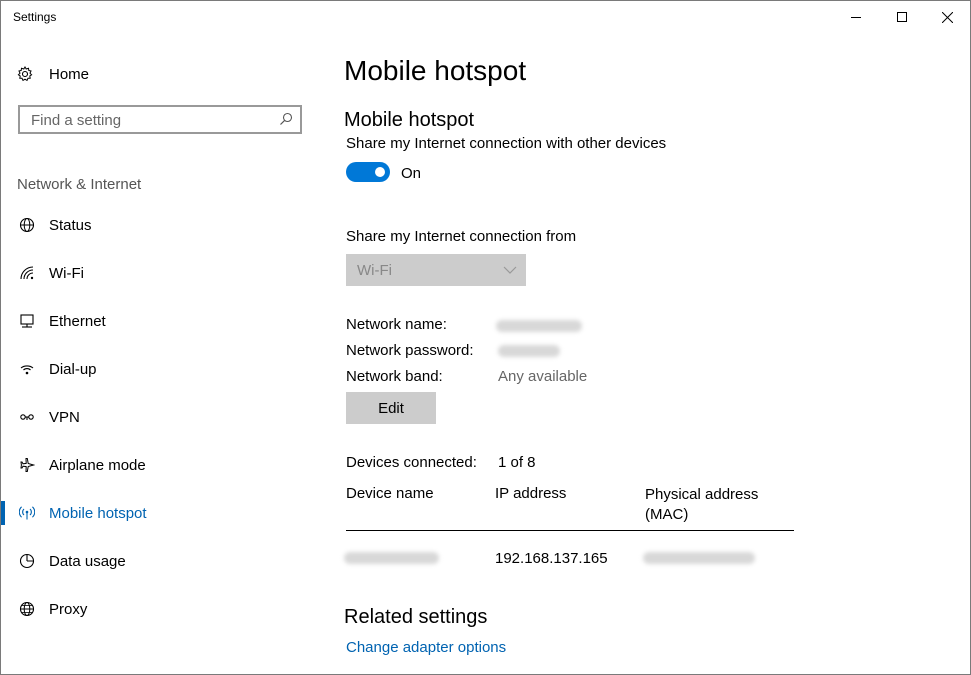  Describe the element at coordinates (570, 530) in the screenshot. I see `table-divider` at that location.